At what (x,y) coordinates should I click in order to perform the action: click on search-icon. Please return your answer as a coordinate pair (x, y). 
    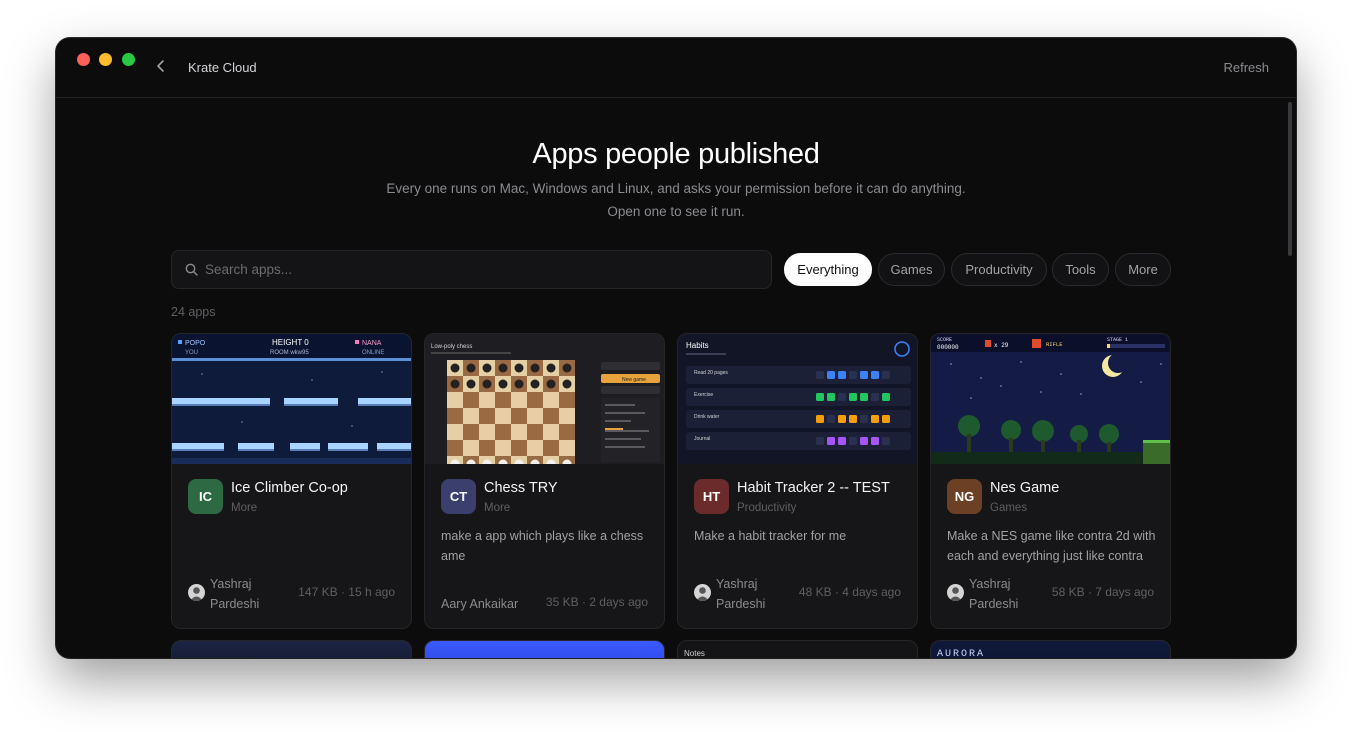
    Looking at the image, I should click on (191, 269).